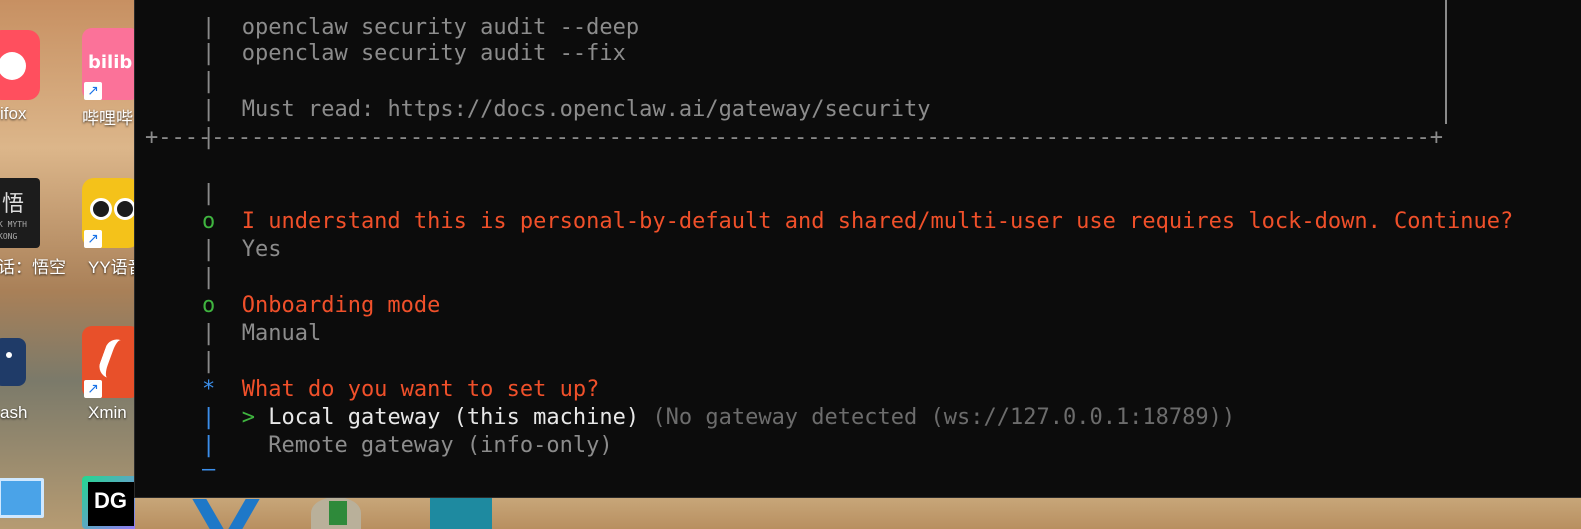 Image resolution: width=1581 pixels, height=529 pixels. What do you see at coordinates (20, 213) in the screenshot?
I see `wukong-game-icon: 悟 K MYTH KONG` at bounding box center [20, 213].